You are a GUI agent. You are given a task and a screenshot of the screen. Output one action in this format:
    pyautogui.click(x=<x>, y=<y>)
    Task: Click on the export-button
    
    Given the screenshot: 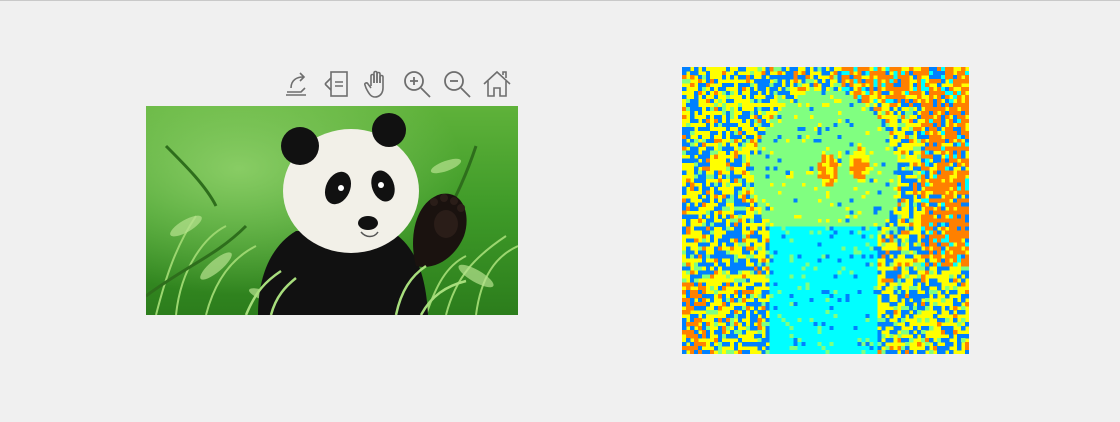 What is the action you would take?
    pyautogui.click(x=297, y=84)
    